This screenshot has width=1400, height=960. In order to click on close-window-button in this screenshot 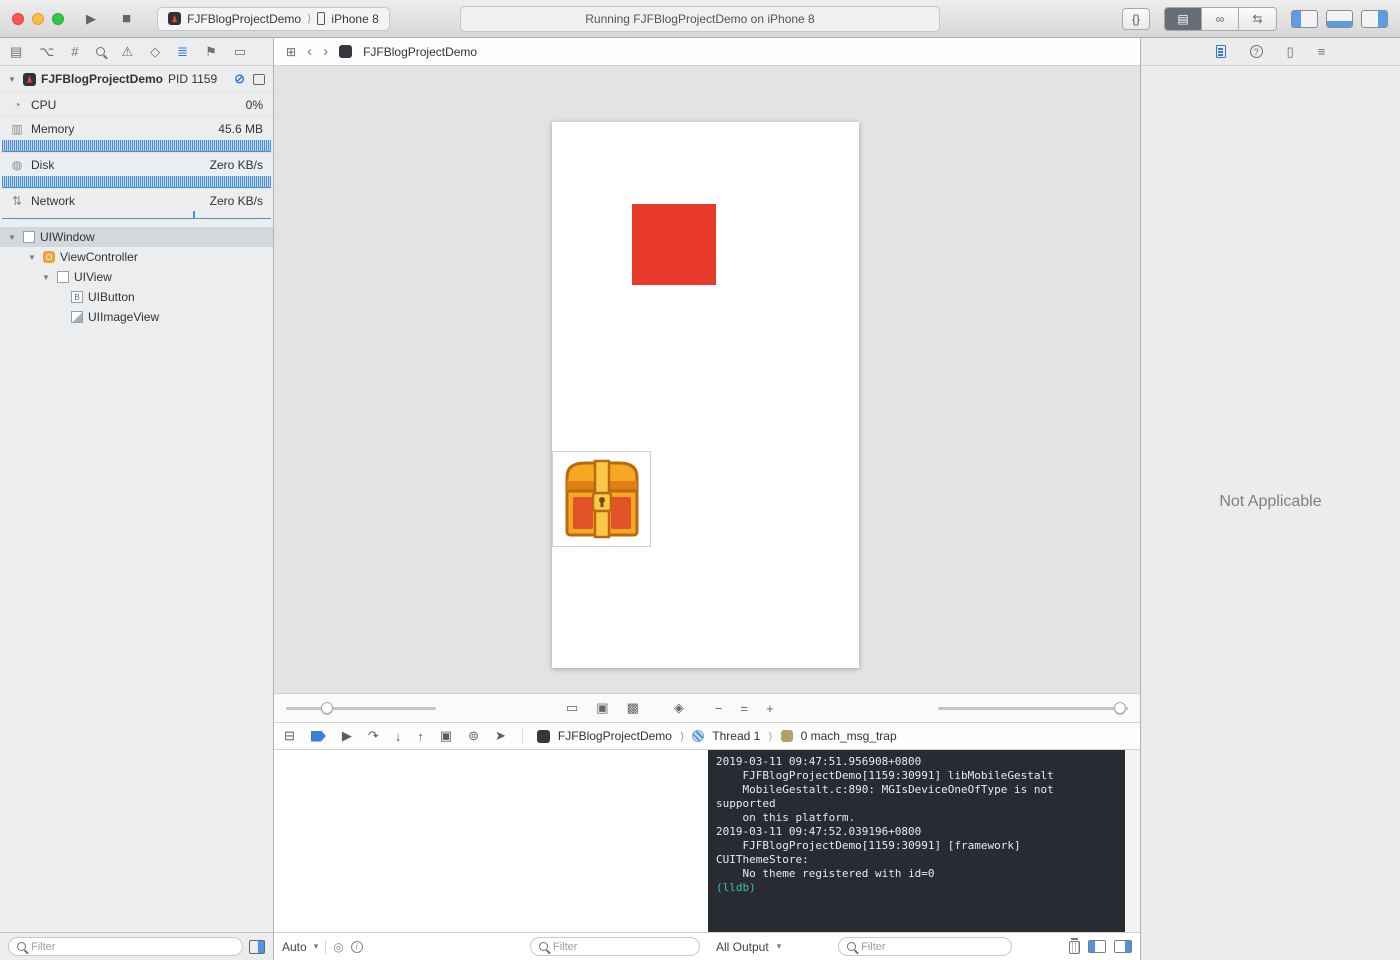, I will do `click(18, 18)`.